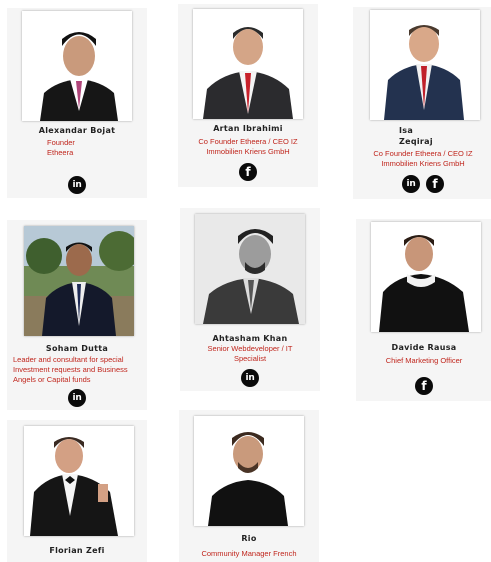  What do you see at coordinates (248, 128) in the screenshot?
I see `member-name: Artan Ibrahimi` at bounding box center [248, 128].